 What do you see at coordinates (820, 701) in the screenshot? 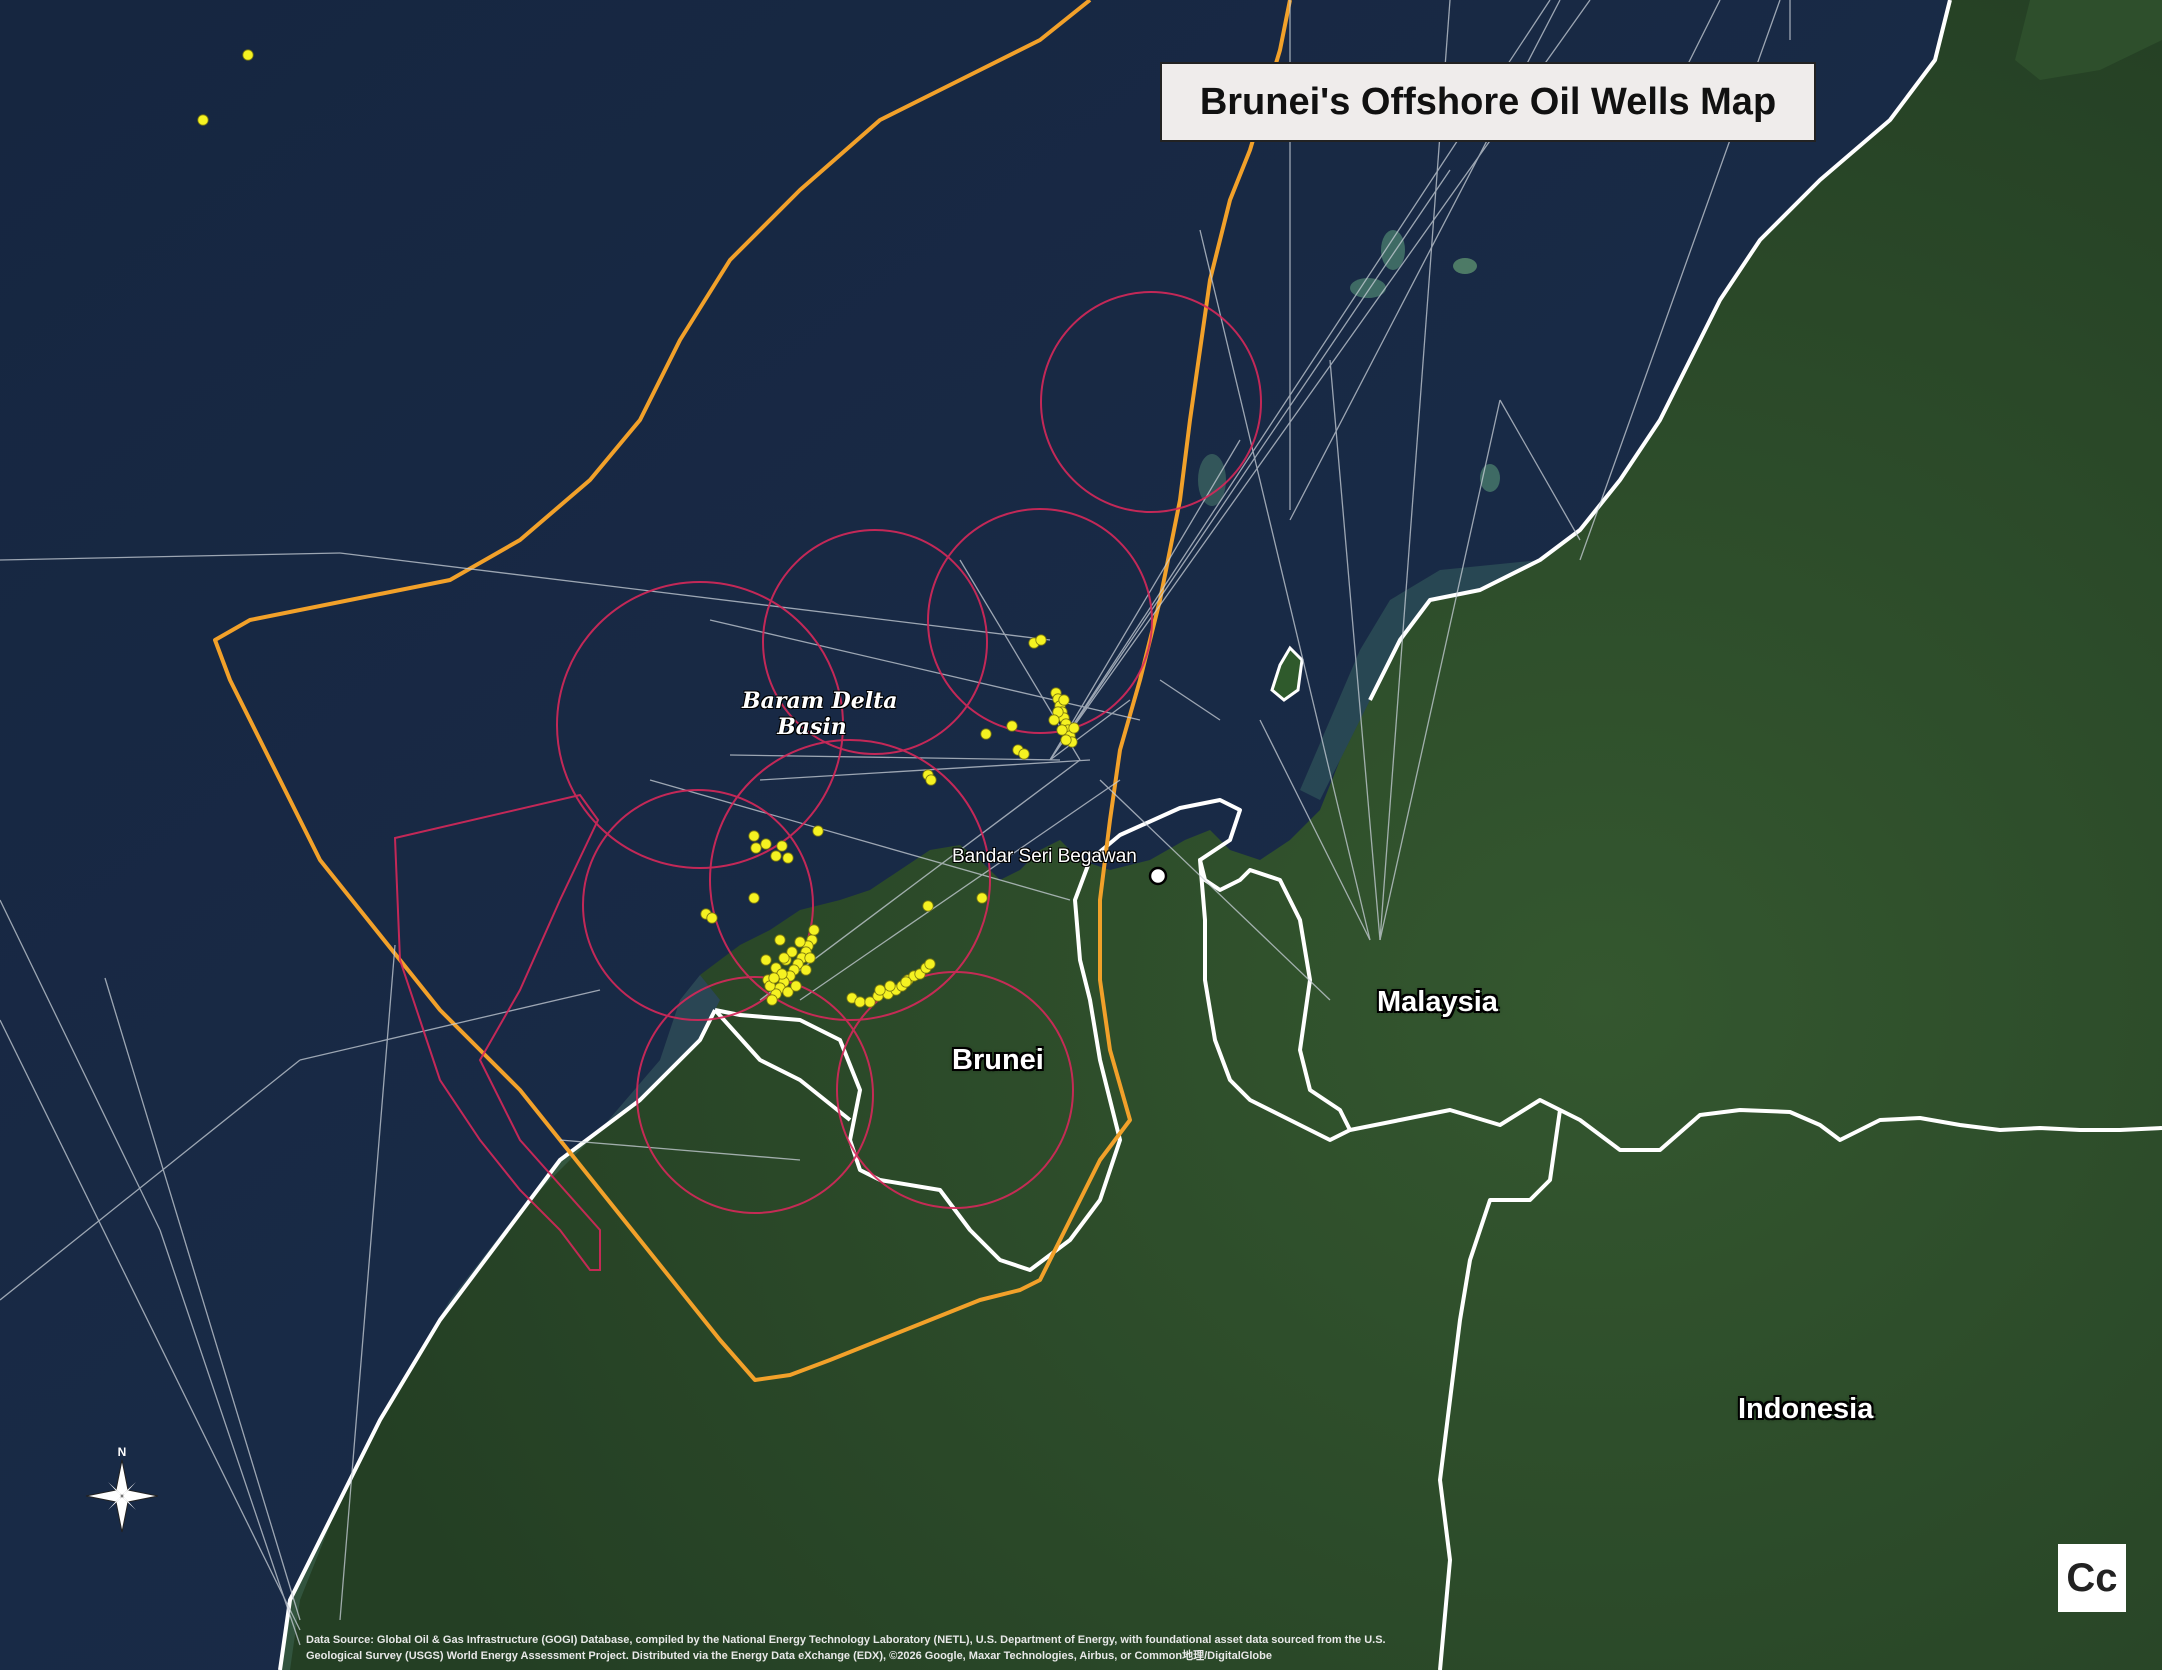
I see `basin-label-line-1: Baram Delta` at bounding box center [820, 701].